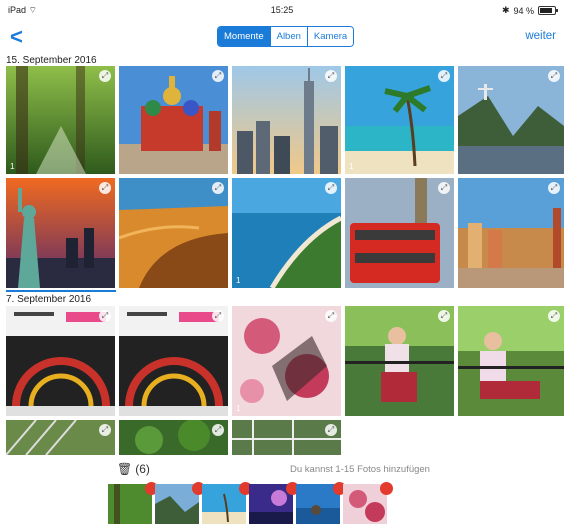 The image size is (564, 529). What do you see at coordinates (386, 488) in the screenshot?
I see `remove-dot` at bounding box center [386, 488].